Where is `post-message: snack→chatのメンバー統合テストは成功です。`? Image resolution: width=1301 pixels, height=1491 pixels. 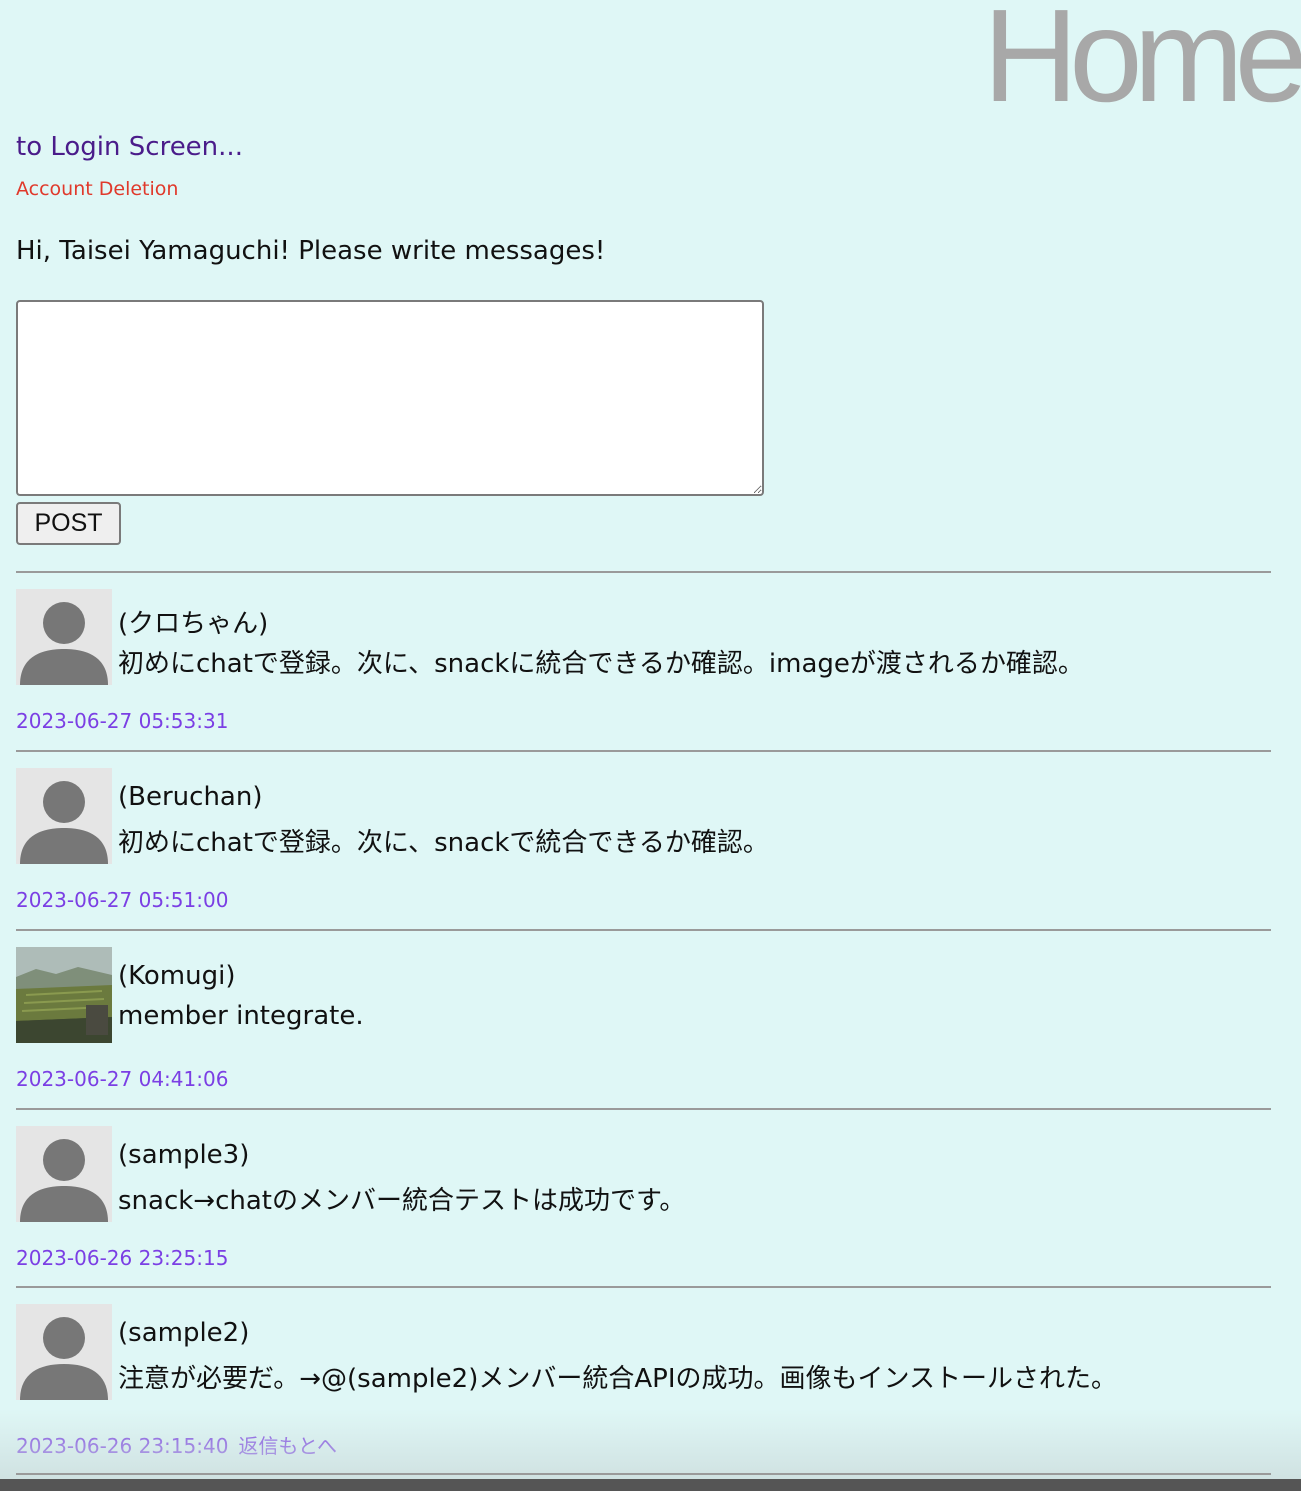 post-message: snack→chatのメンバー統合テストは成功です。 is located at coordinates (402, 1201).